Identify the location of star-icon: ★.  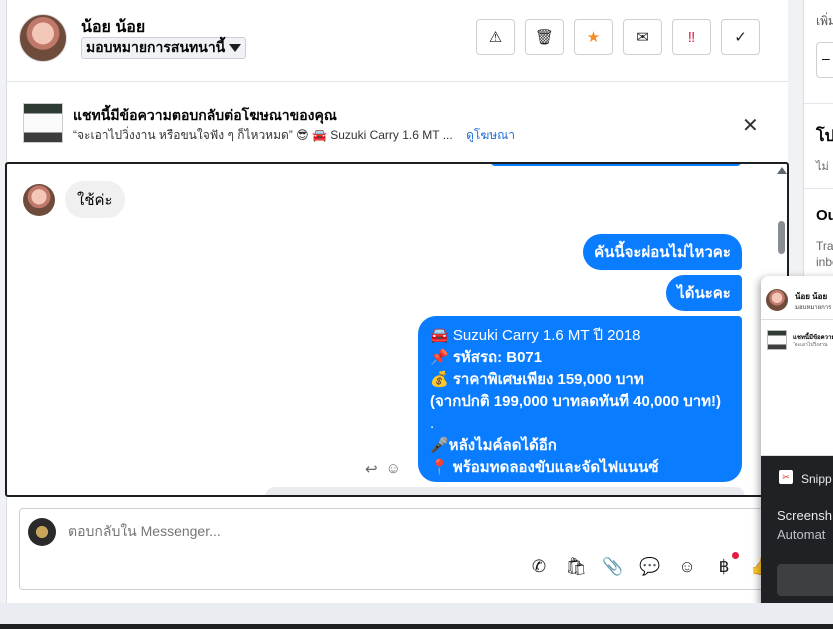
(593, 37).